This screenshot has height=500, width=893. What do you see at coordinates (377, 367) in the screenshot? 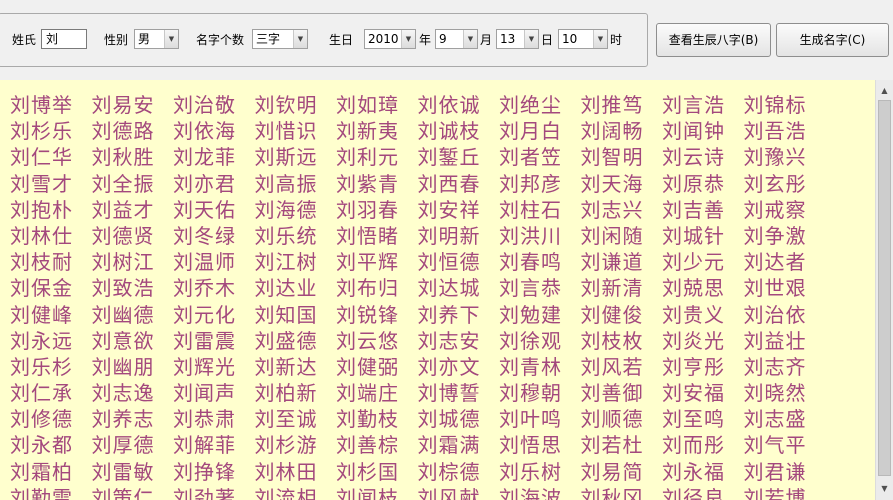
I see `name-item: 刘健弼` at bounding box center [377, 367].